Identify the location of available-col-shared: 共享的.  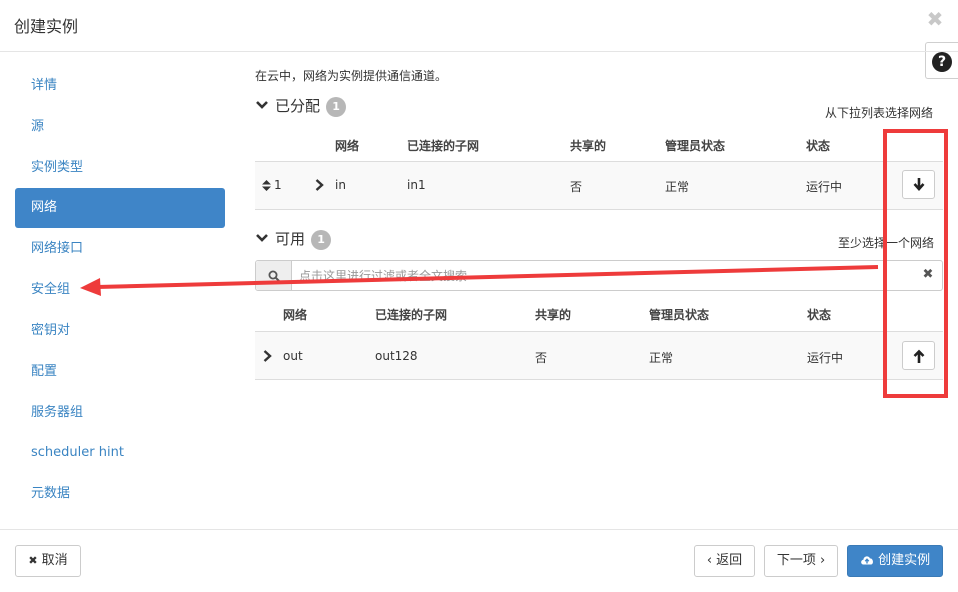
(553, 314).